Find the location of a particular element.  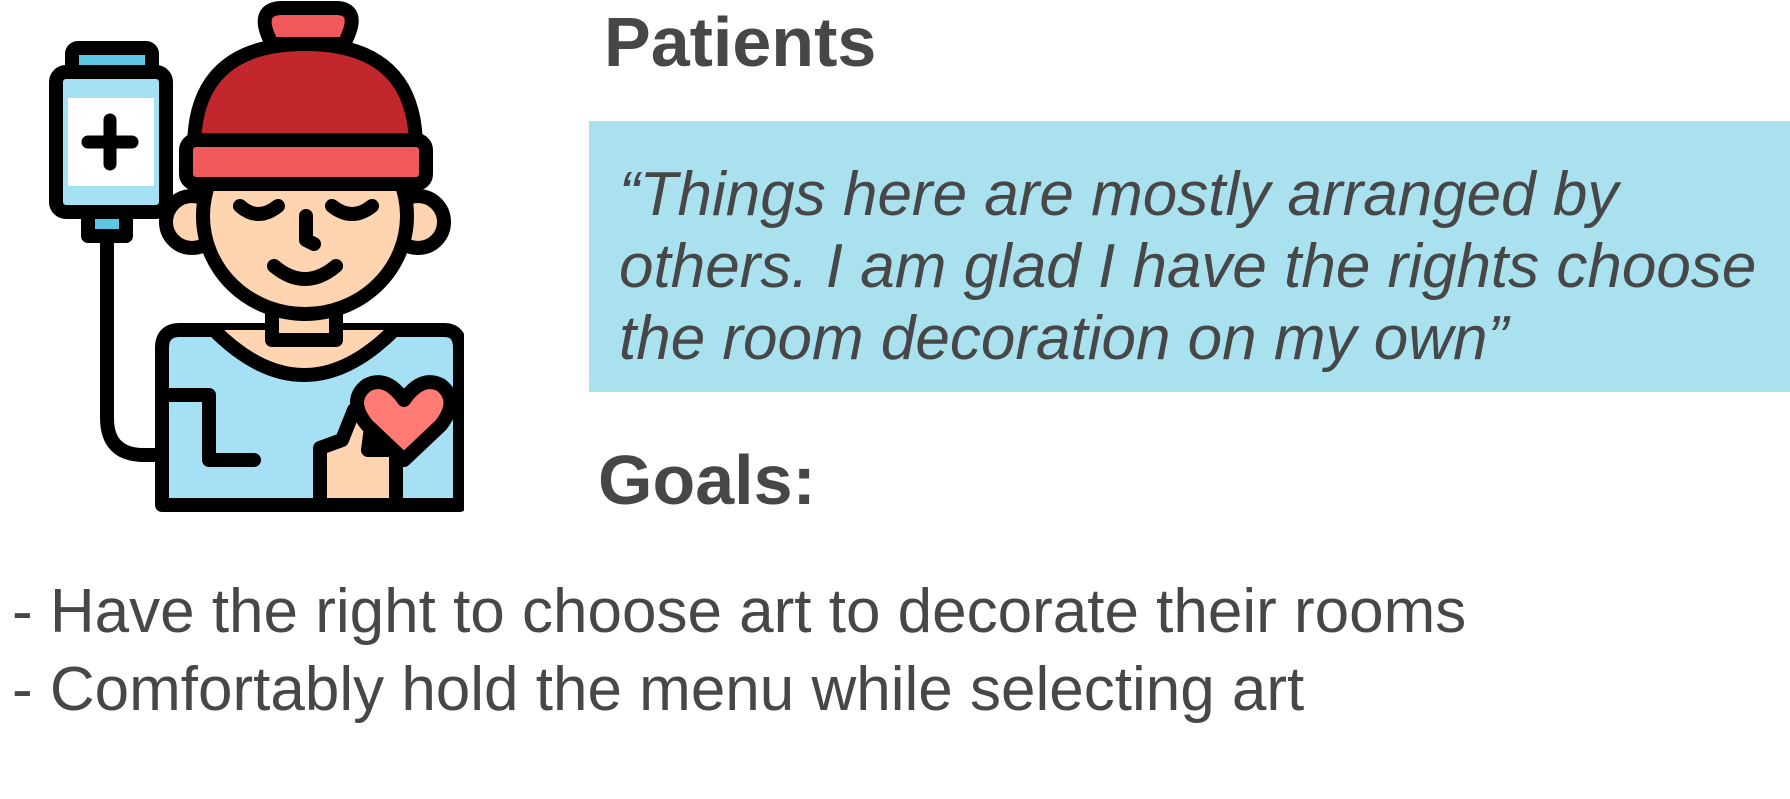

patient-with-iv-drip-icon is located at coordinates (256, 256).